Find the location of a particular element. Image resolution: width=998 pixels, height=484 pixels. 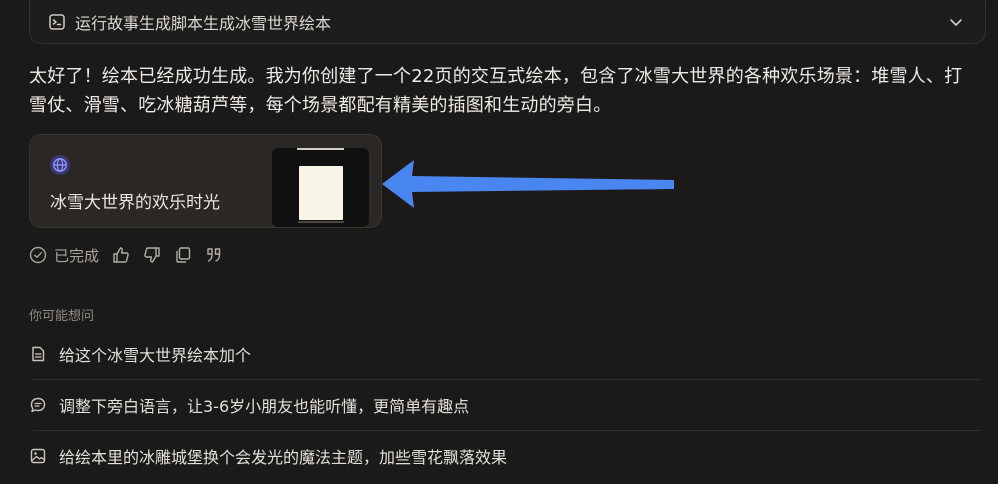

image-icon is located at coordinates (38, 456).